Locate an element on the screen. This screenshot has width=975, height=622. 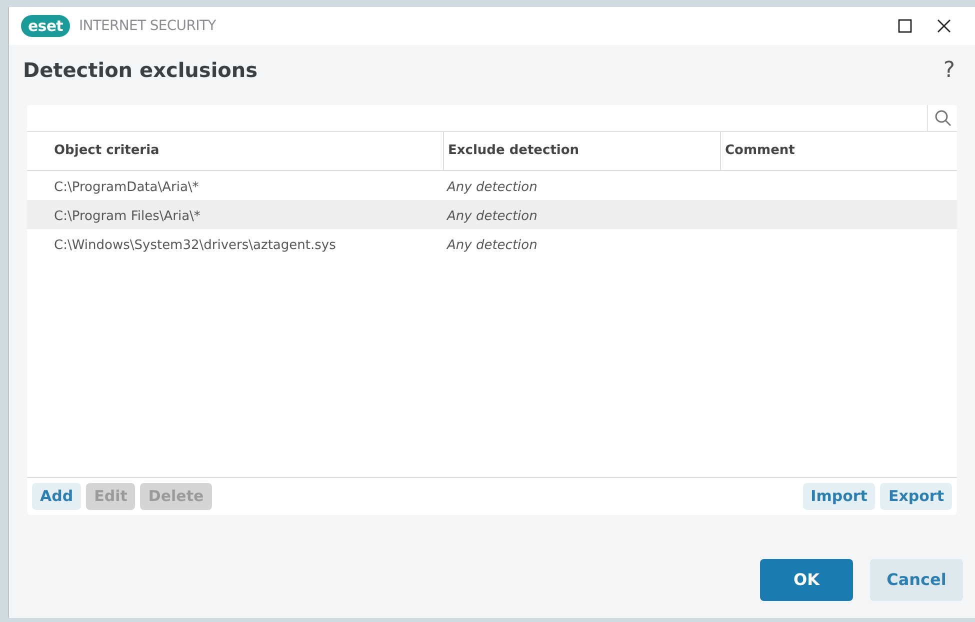
table-row: C:\ProgramData\Aria\* Any detection is located at coordinates (492, 185).